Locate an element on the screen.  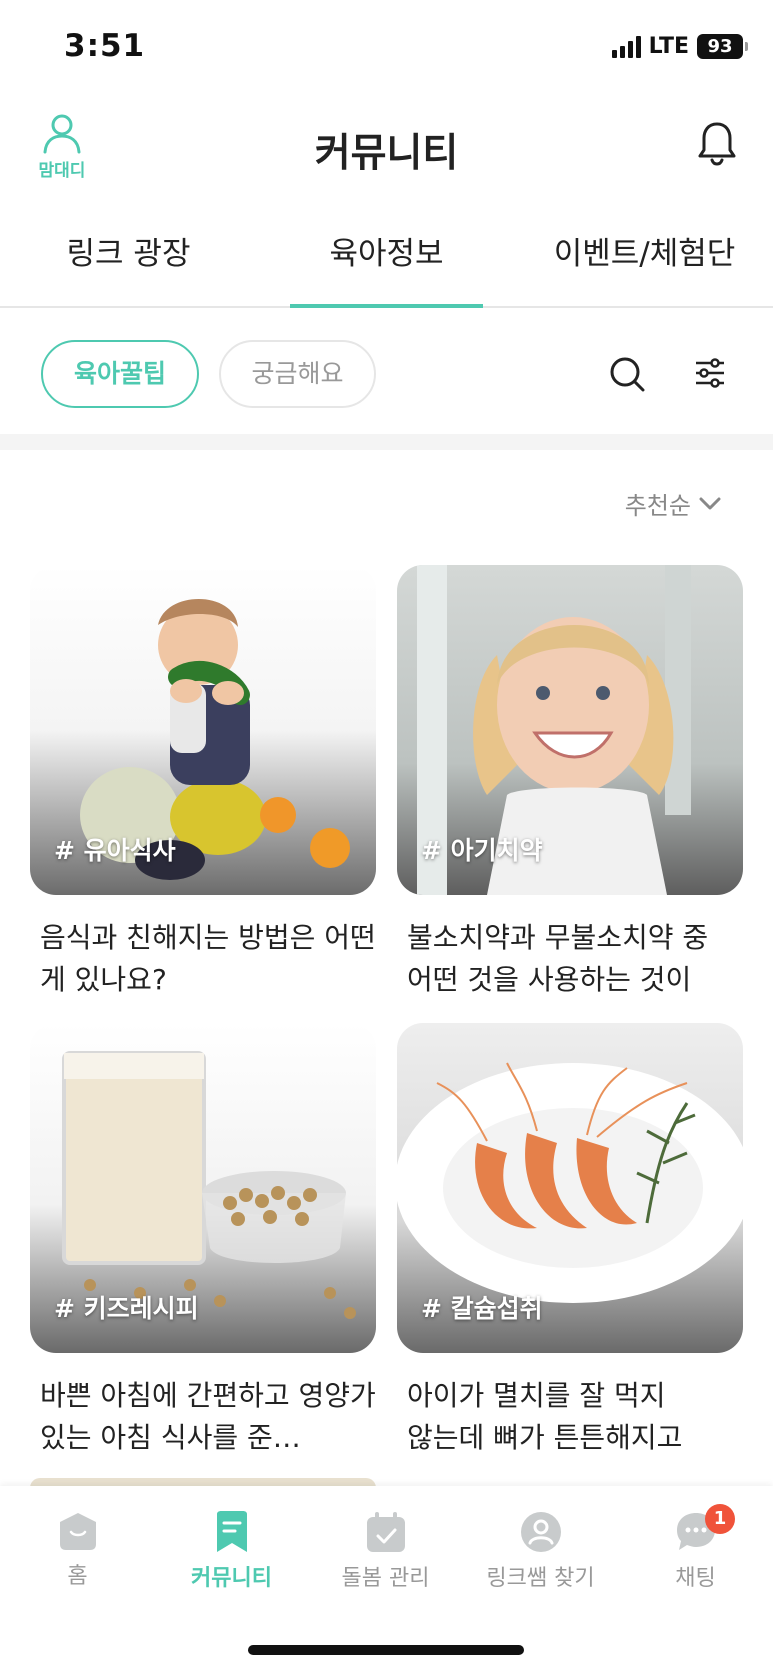
chip-parenting-tips: 육아꿀팁 is located at coordinates (120, 374).